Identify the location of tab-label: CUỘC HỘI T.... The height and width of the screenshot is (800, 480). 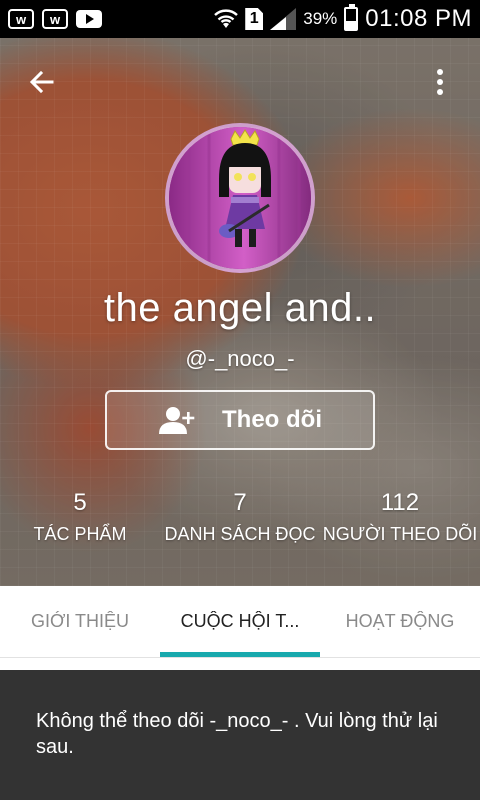
(240, 621).